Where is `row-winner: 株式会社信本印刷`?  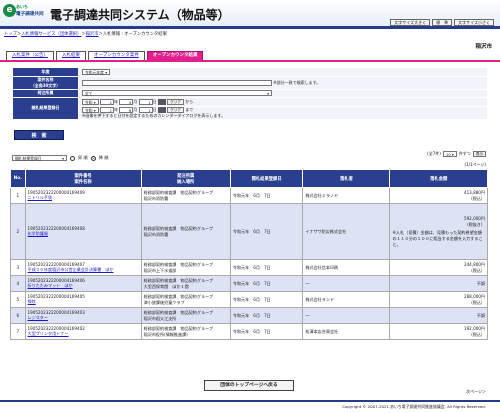 row-winner: 株式会社信本印刷 is located at coordinates (346, 267).